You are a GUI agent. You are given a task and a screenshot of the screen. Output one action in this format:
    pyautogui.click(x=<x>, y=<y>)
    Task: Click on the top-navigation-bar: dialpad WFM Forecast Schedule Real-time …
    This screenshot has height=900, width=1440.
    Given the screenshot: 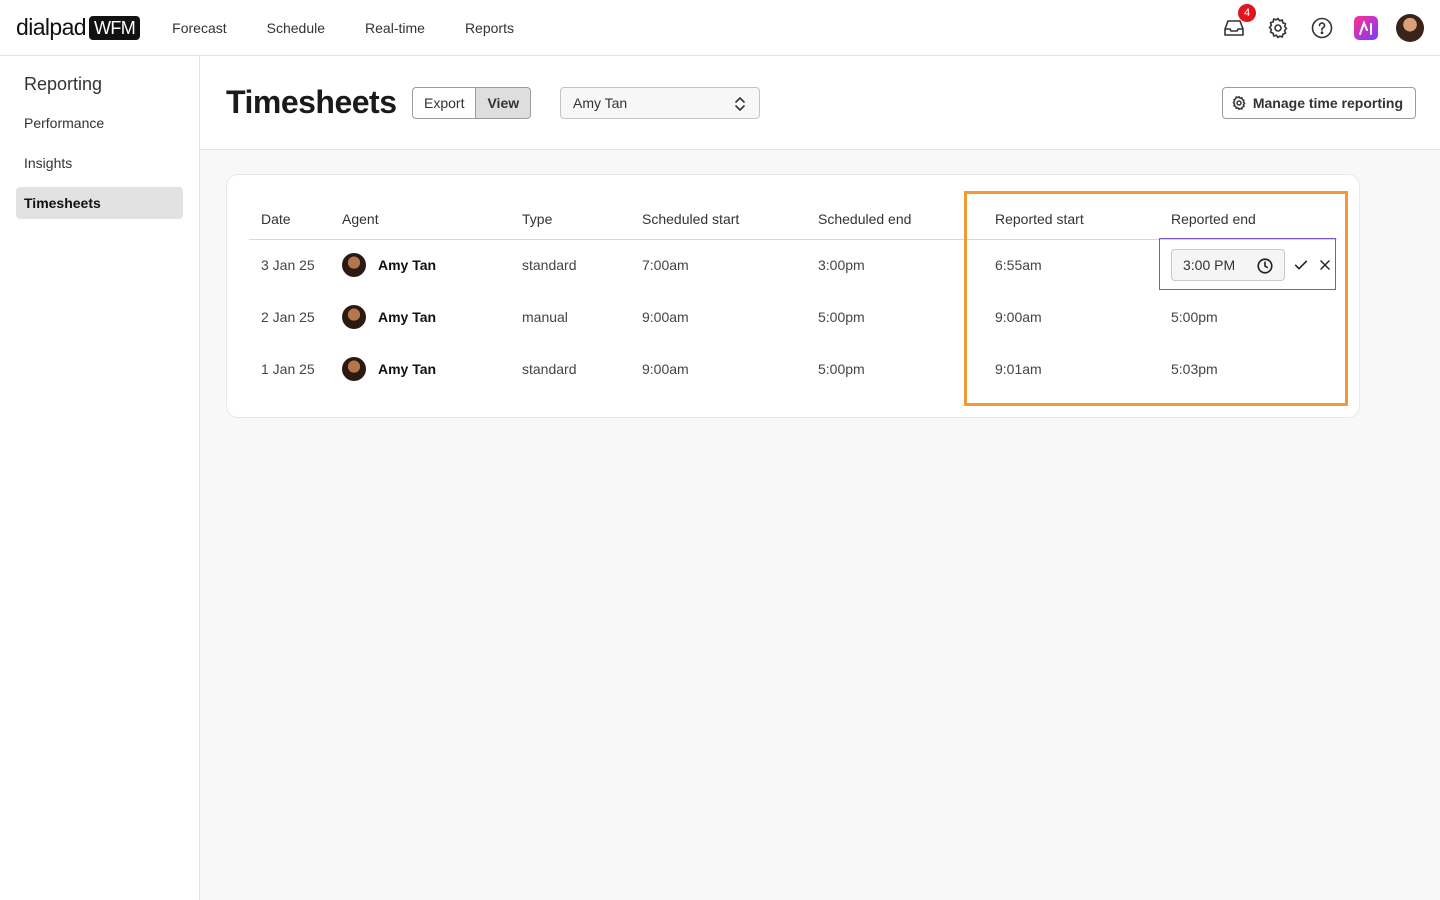 What is the action you would take?
    pyautogui.click(x=720, y=28)
    